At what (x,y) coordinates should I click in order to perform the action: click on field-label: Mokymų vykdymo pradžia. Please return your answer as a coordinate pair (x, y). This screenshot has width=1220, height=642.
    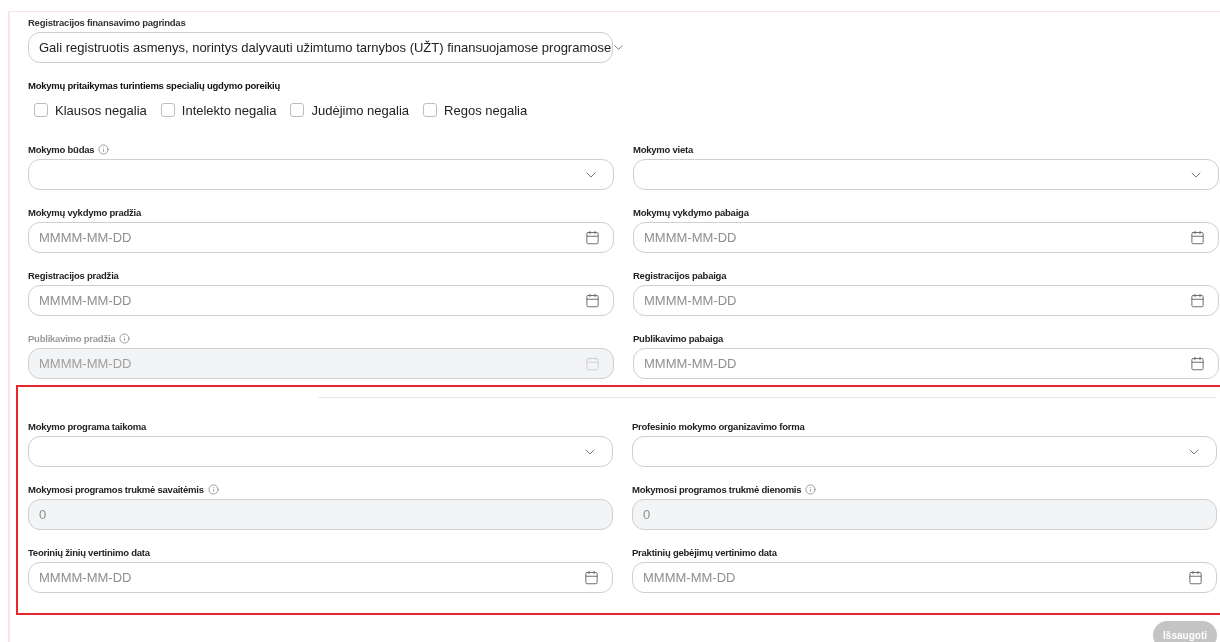
    Looking at the image, I should click on (85, 212).